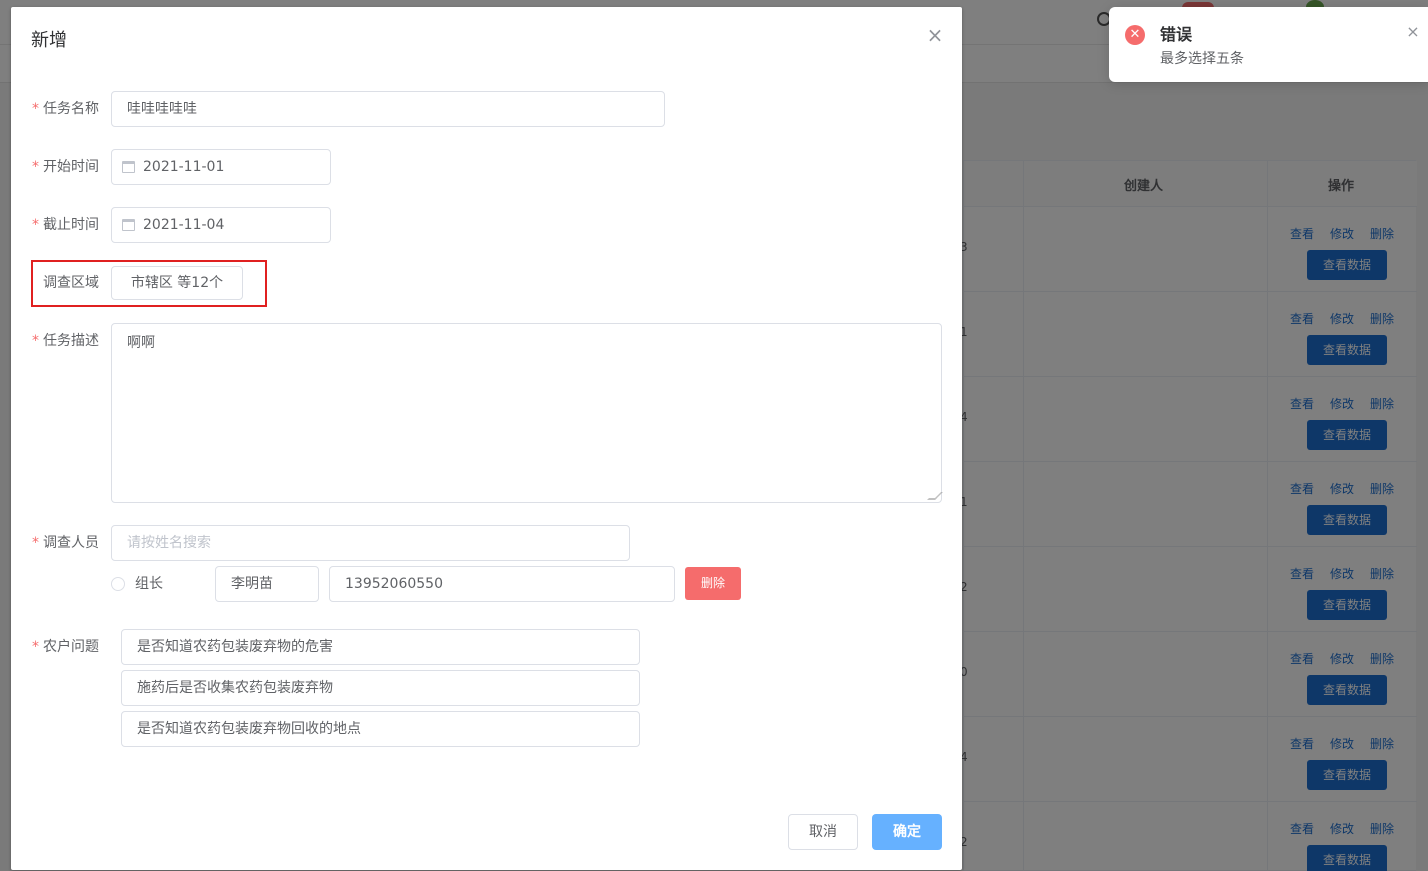 This screenshot has height=871, width=1428. I want to click on cancel-button: 取消, so click(823, 832).